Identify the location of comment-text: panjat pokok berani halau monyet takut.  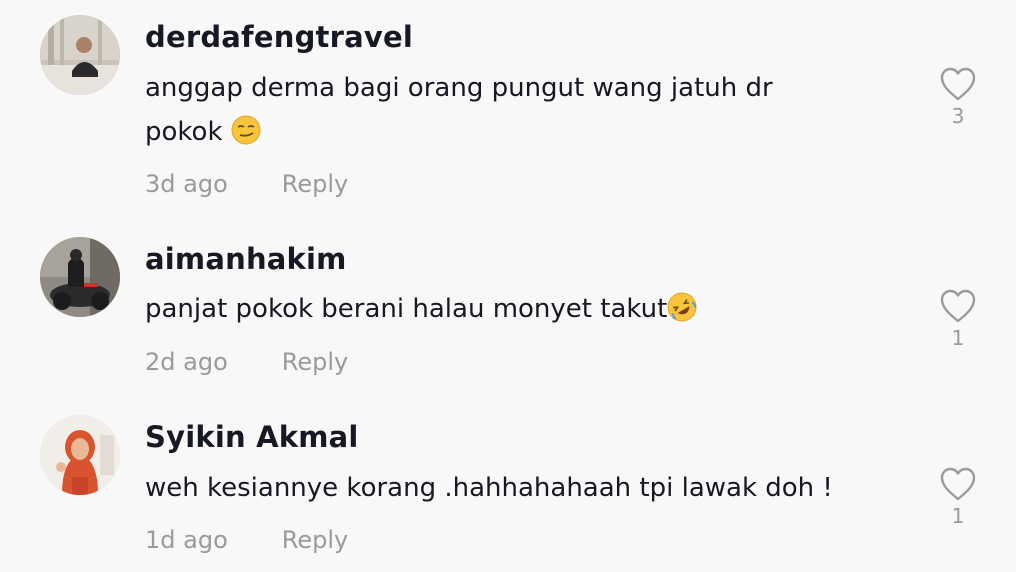
(505, 309).